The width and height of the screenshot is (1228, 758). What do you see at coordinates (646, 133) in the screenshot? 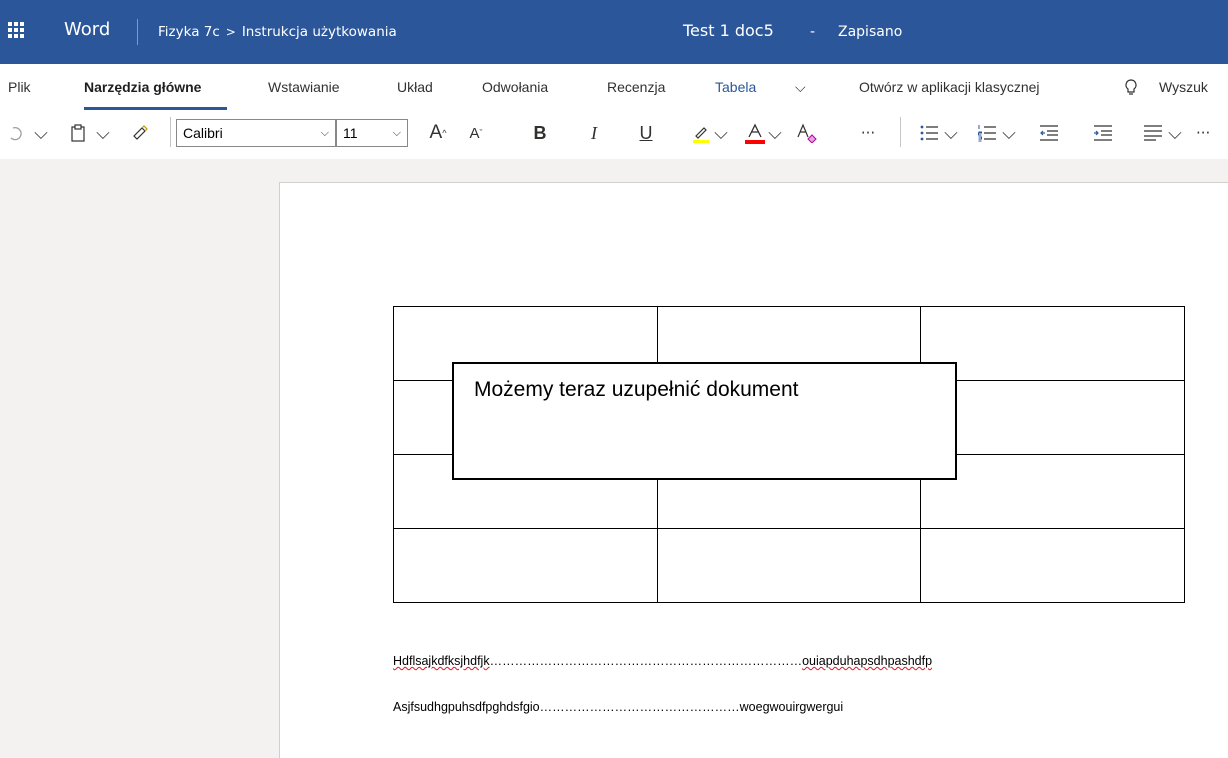
I see `underline-button: U` at bounding box center [646, 133].